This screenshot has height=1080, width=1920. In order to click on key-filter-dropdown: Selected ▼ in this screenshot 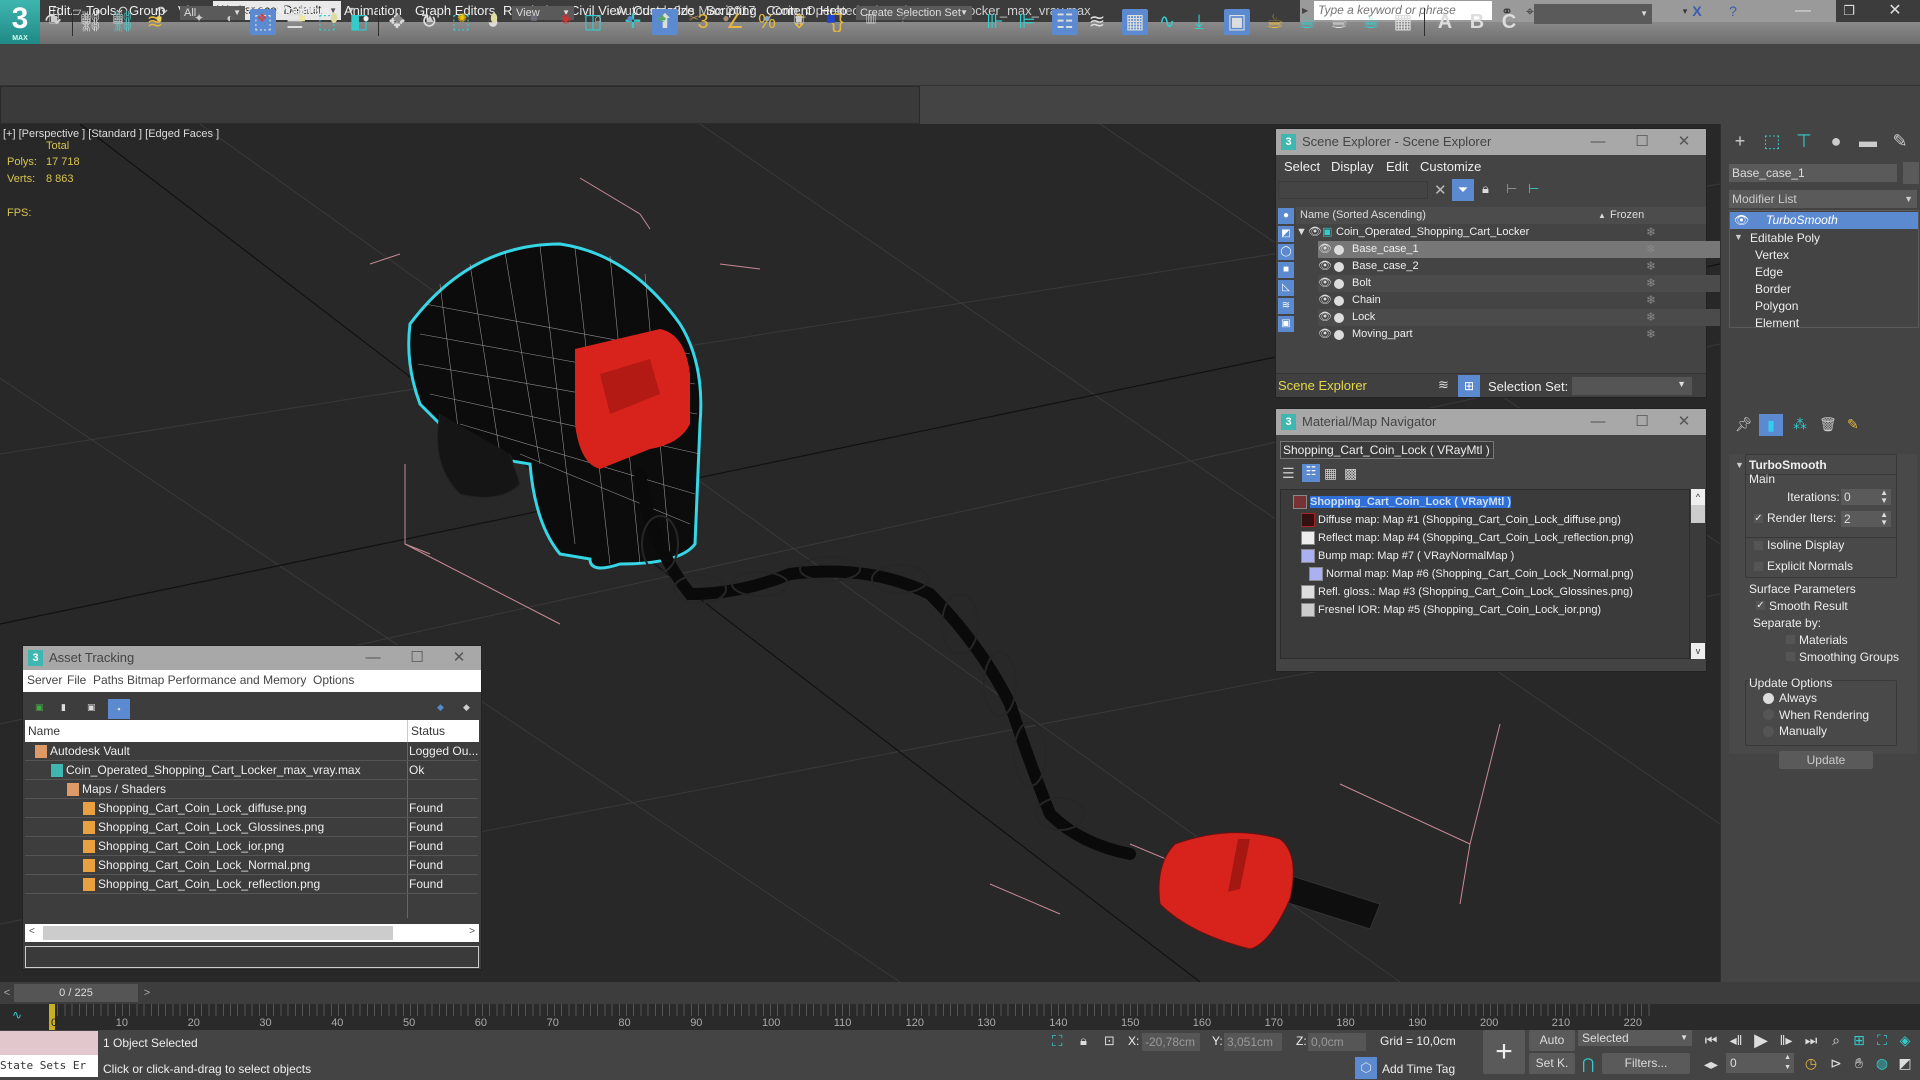, I will do `click(1635, 1038)`.